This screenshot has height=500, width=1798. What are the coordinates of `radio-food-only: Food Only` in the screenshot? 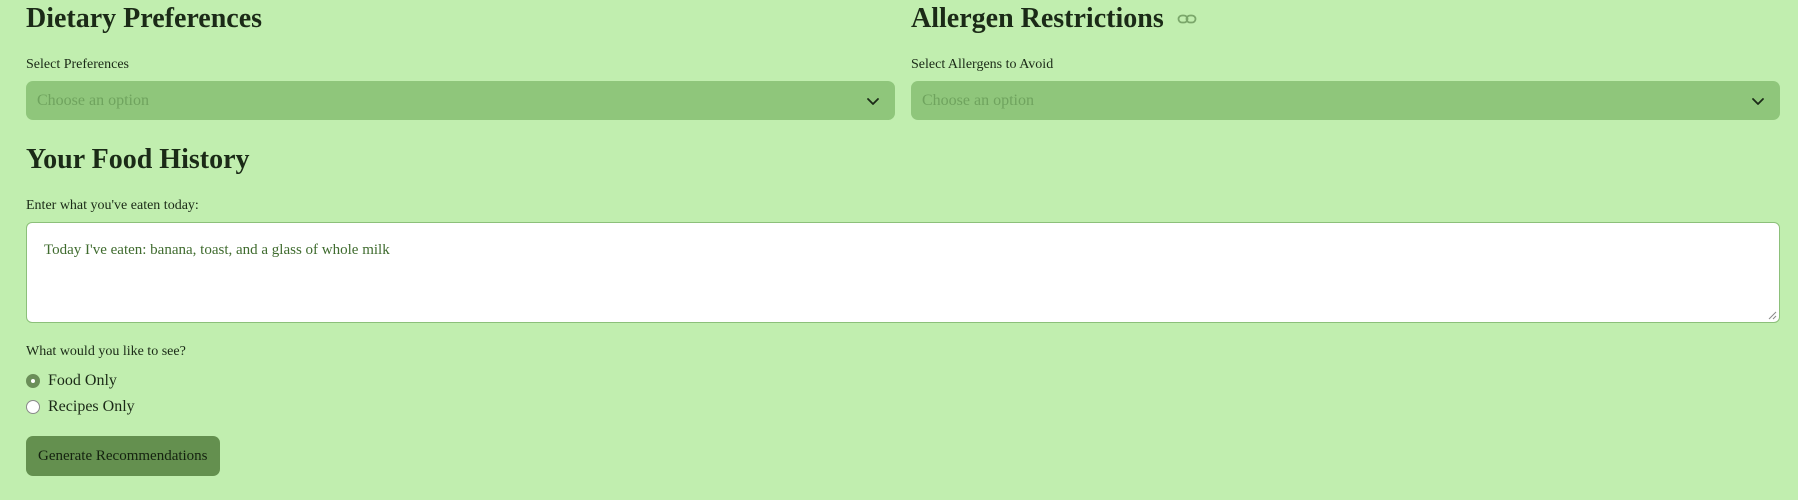 It's located at (71, 381).